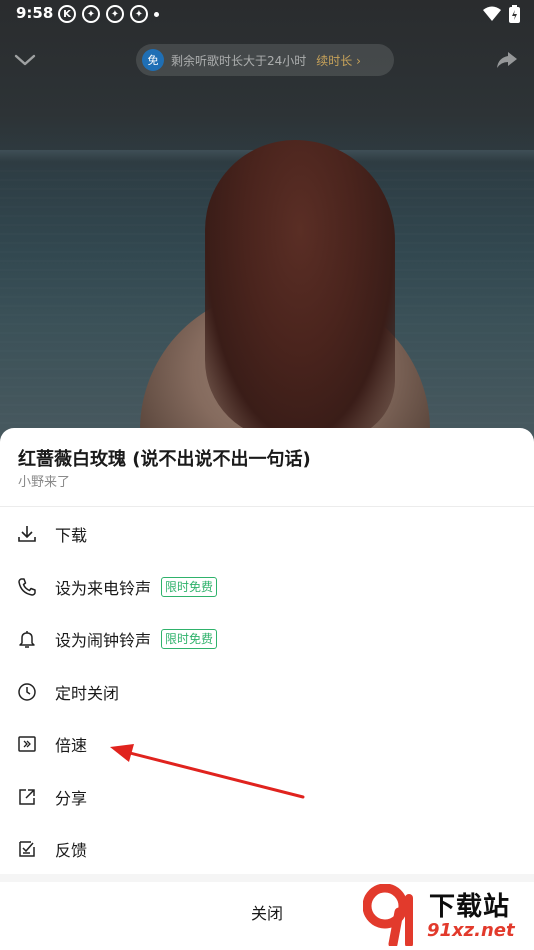 This screenshot has height=950, width=534. I want to click on renew-label: 续时长, so click(334, 60).